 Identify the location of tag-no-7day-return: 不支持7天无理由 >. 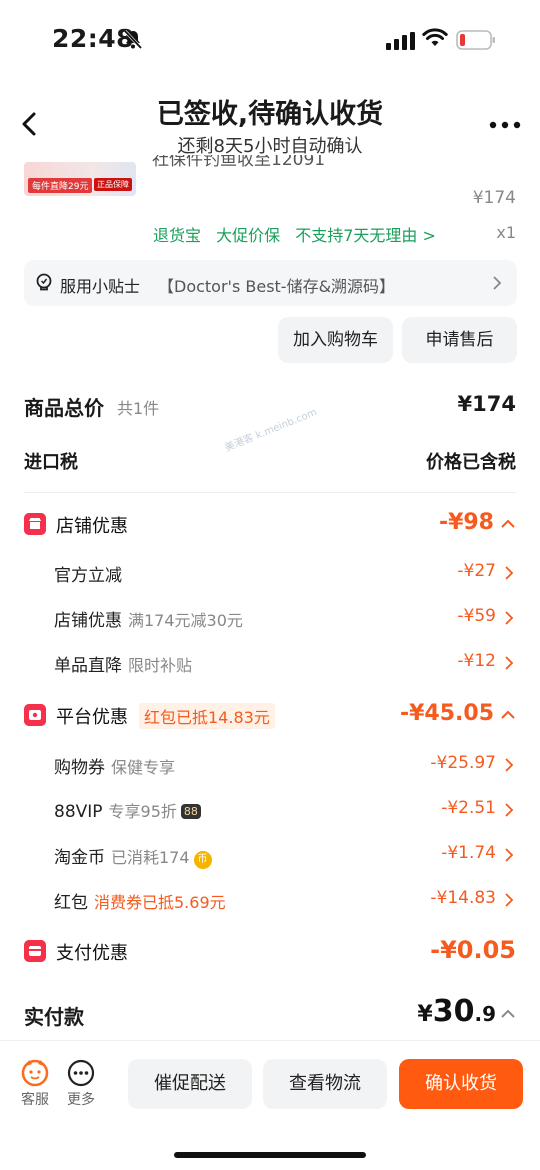
(365, 235).